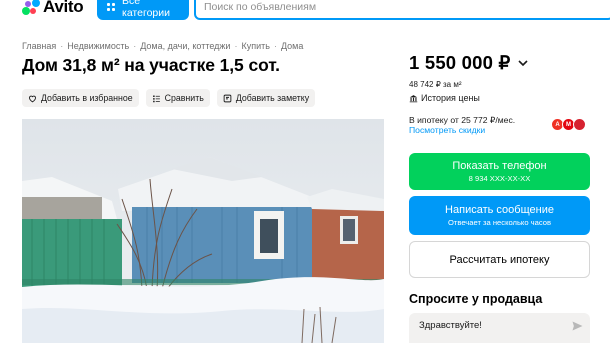 This screenshot has height=343, width=610. Describe the element at coordinates (255, 46) in the screenshot. I see `breadcrumb-item-buy: Купить` at that location.